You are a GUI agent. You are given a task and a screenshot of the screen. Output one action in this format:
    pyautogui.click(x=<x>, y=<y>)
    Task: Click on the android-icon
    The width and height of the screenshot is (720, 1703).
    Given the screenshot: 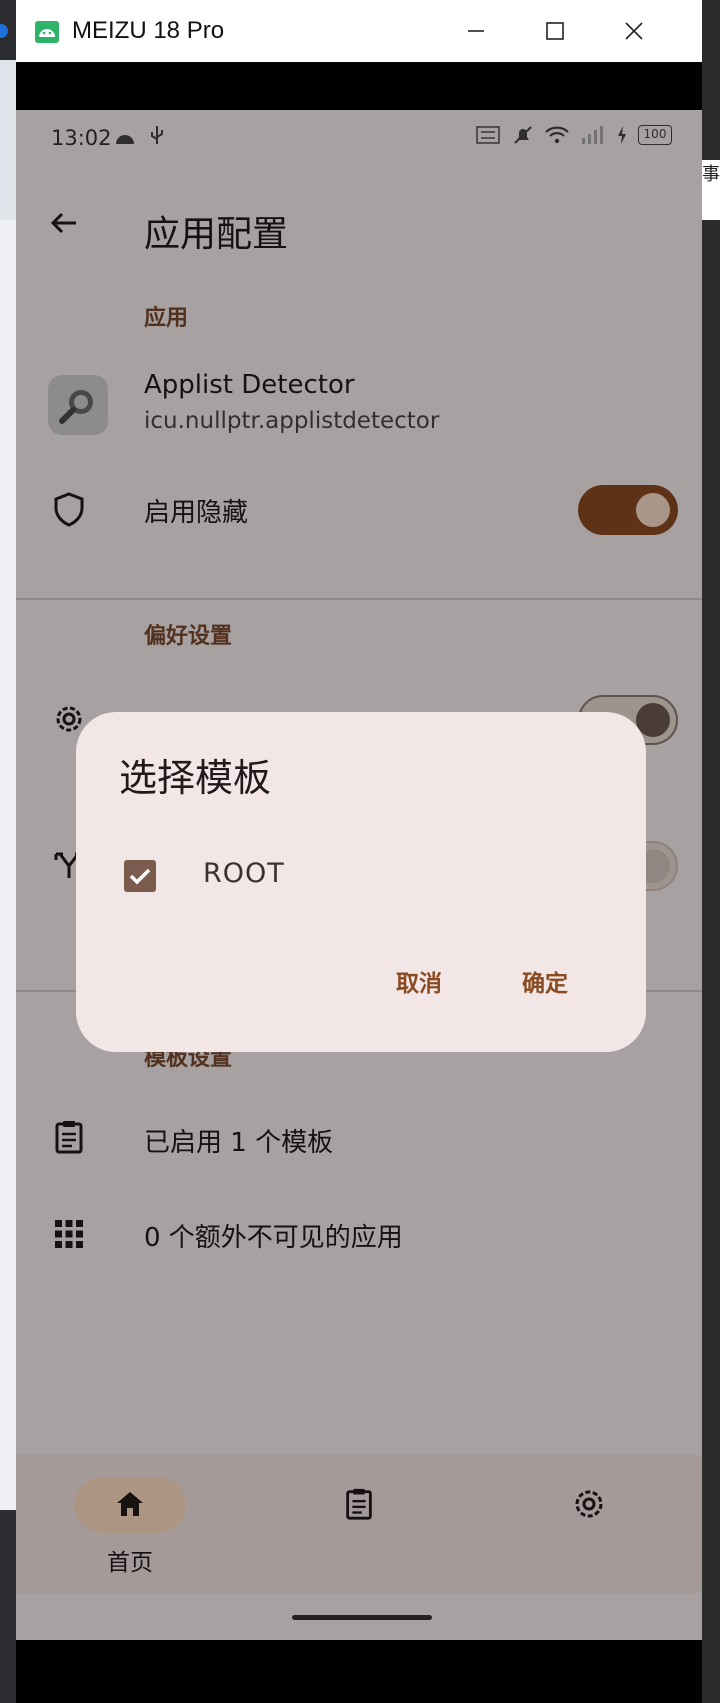 What is the action you would take?
    pyautogui.click(x=47, y=32)
    